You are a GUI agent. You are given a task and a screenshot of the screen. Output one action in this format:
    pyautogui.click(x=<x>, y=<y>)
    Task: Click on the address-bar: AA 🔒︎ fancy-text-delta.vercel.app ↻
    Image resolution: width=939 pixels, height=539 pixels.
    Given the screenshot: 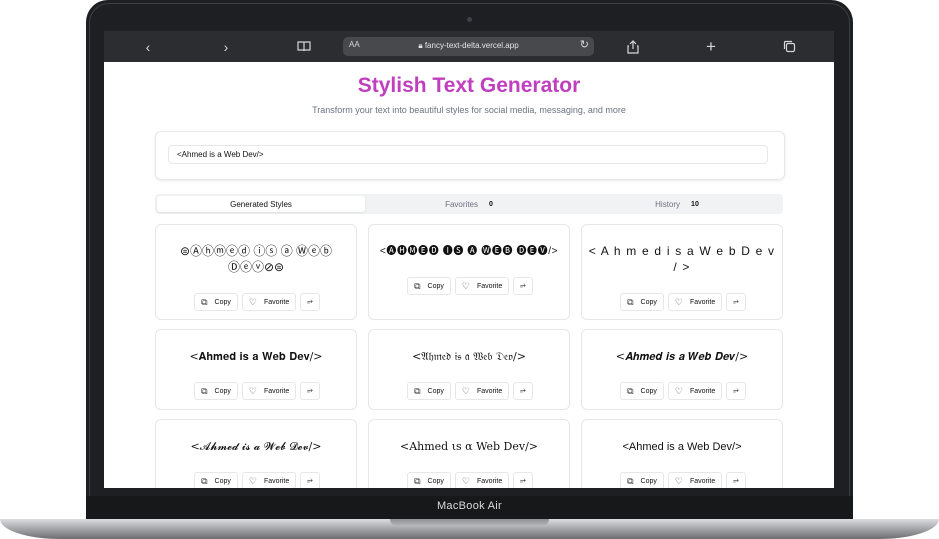 What is the action you would take?
    pyautogui.click(x=468, y=46)
    